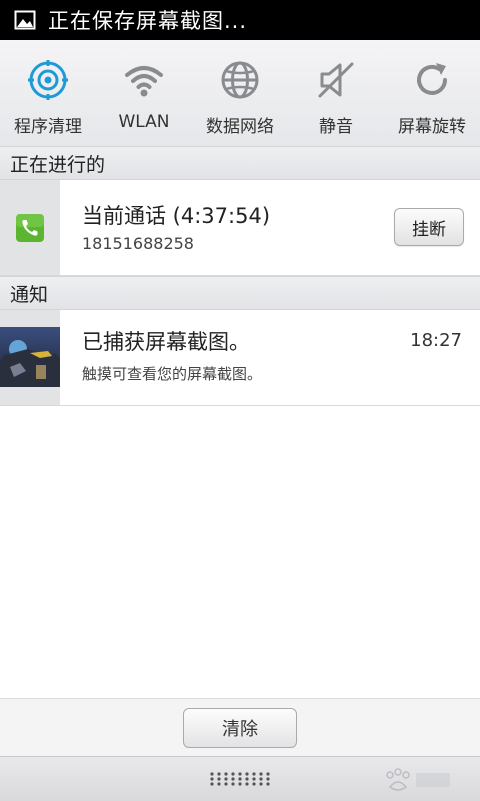 The image size is (480, 801). I want to click on phone-thumb, so click(30, 227).